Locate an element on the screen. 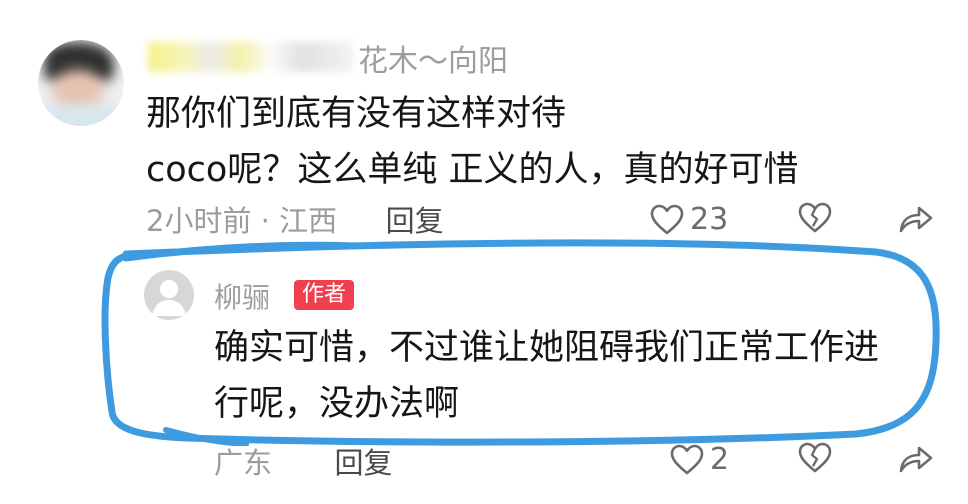 The width and height of the screenshot is (968, 504). username-redaction is located at coordinates (250, 57).